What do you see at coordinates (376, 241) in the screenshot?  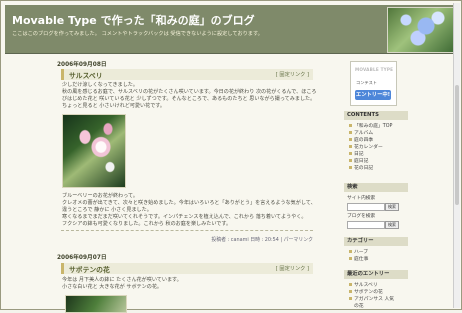 I see `category-heading: カテゴリー` at bounding box center [376, 241].